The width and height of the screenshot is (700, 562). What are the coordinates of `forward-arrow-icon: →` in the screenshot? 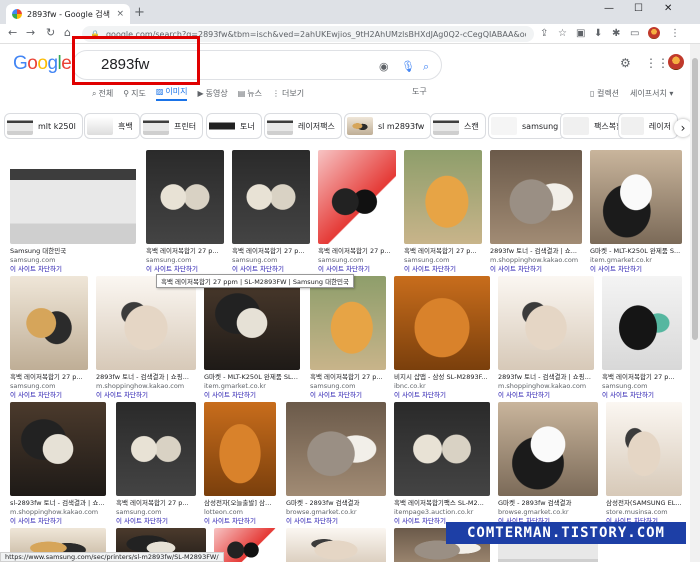 It's located at (30, 32).